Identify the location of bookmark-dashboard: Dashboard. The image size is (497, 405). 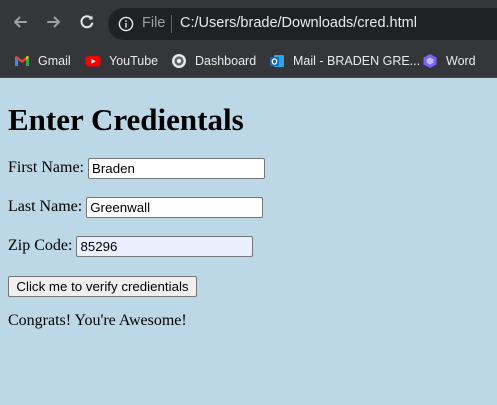
(213, 61).